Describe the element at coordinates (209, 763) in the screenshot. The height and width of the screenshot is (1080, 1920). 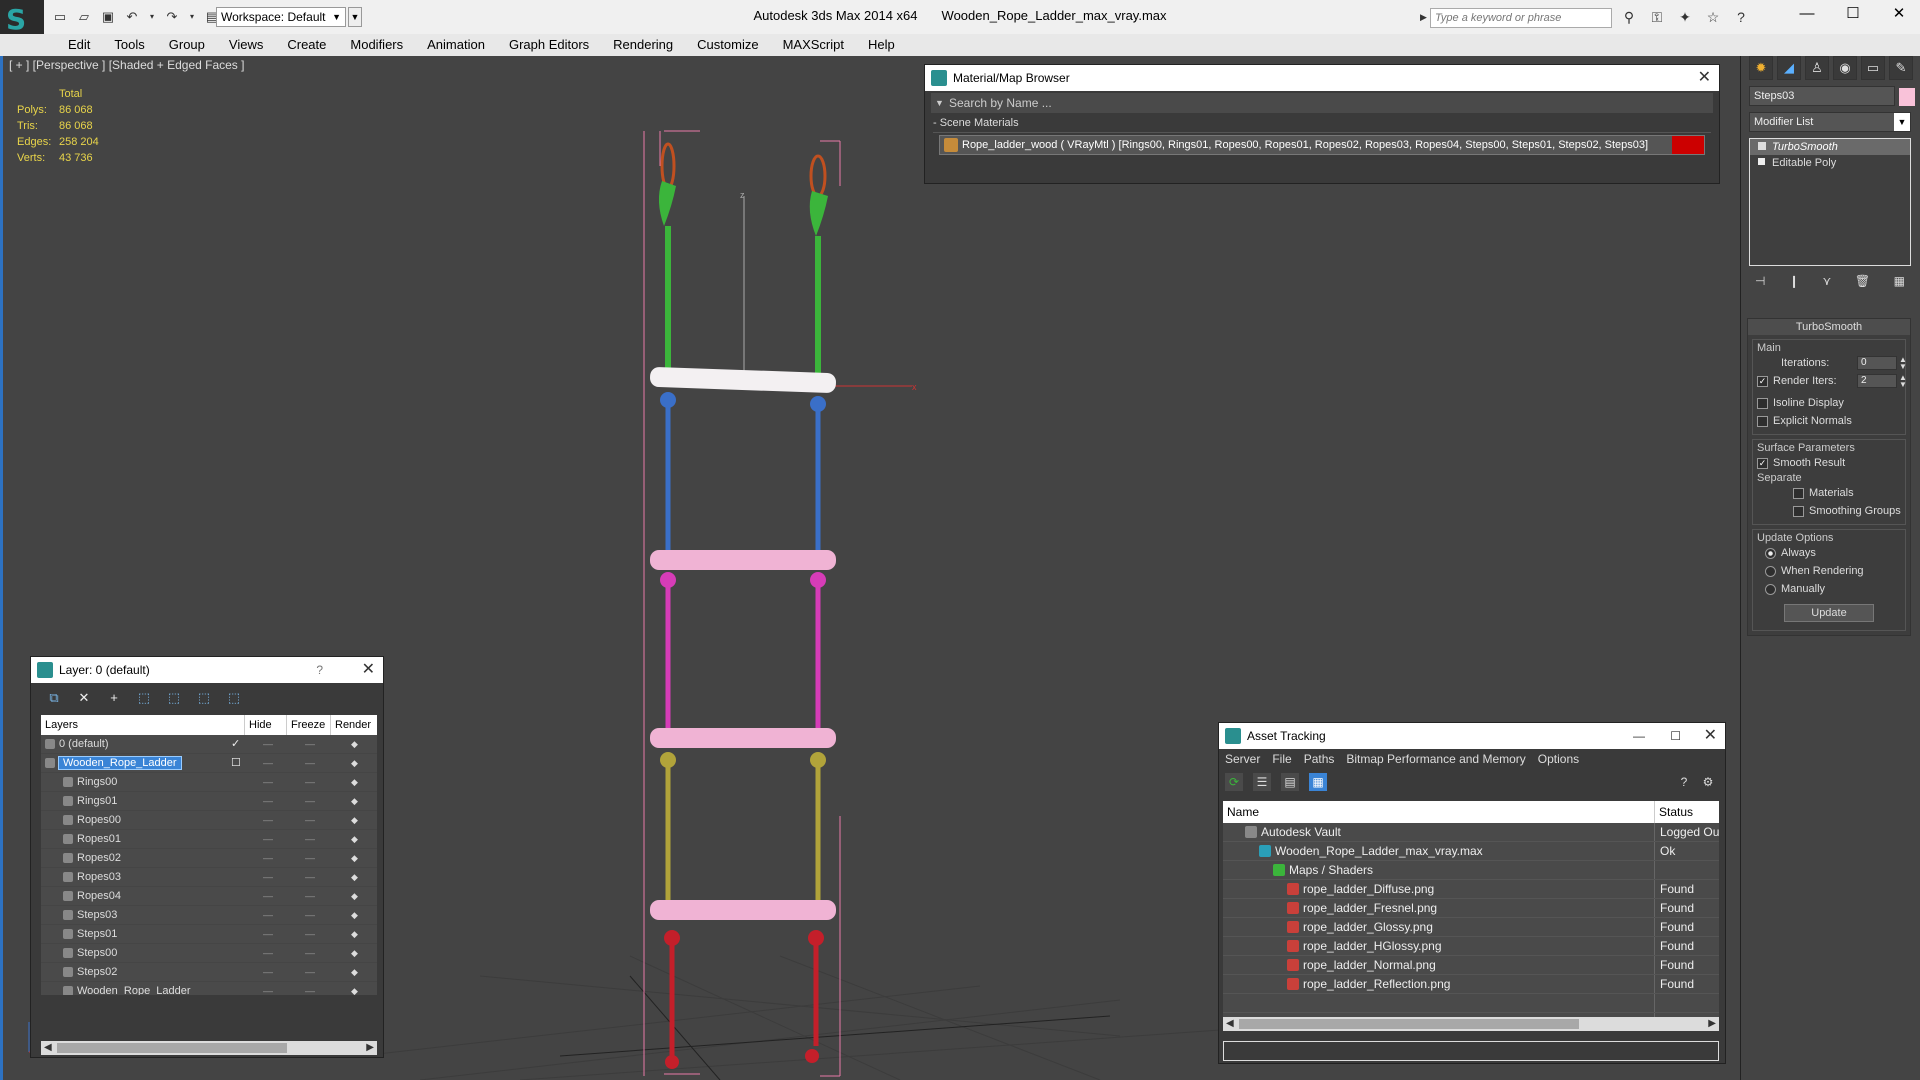
I see `layer-row: Wooden_Rope_Ladder ☐ –– –– ◆` at that location.